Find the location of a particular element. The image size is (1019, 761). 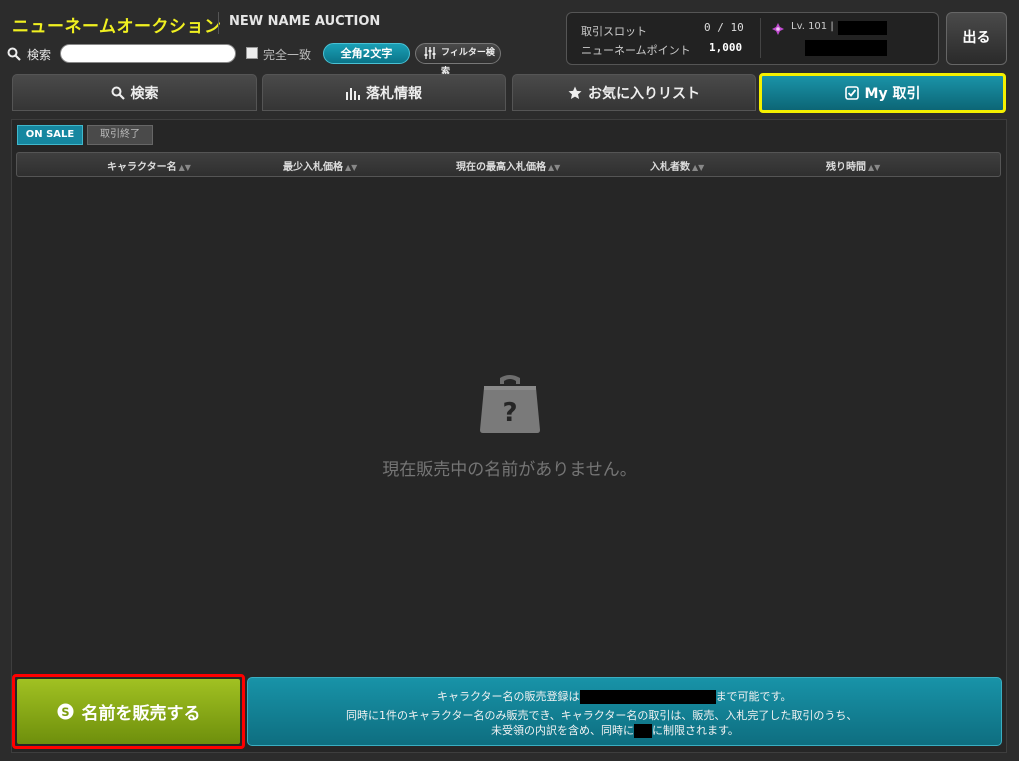

character-level: Lv. 101 | is located at coordinates (812, 26).